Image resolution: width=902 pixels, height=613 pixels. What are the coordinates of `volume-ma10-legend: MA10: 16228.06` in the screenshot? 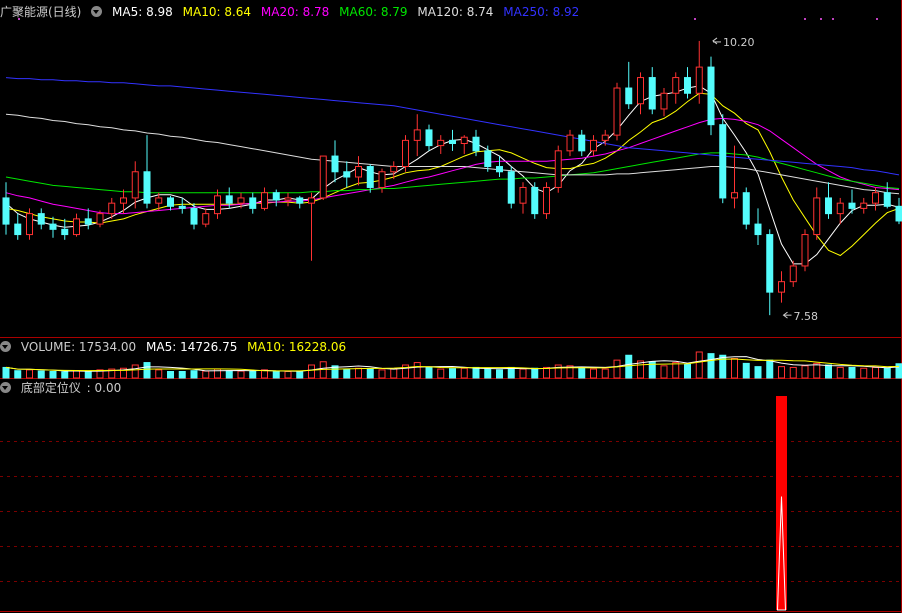 It's located at (297, 347).